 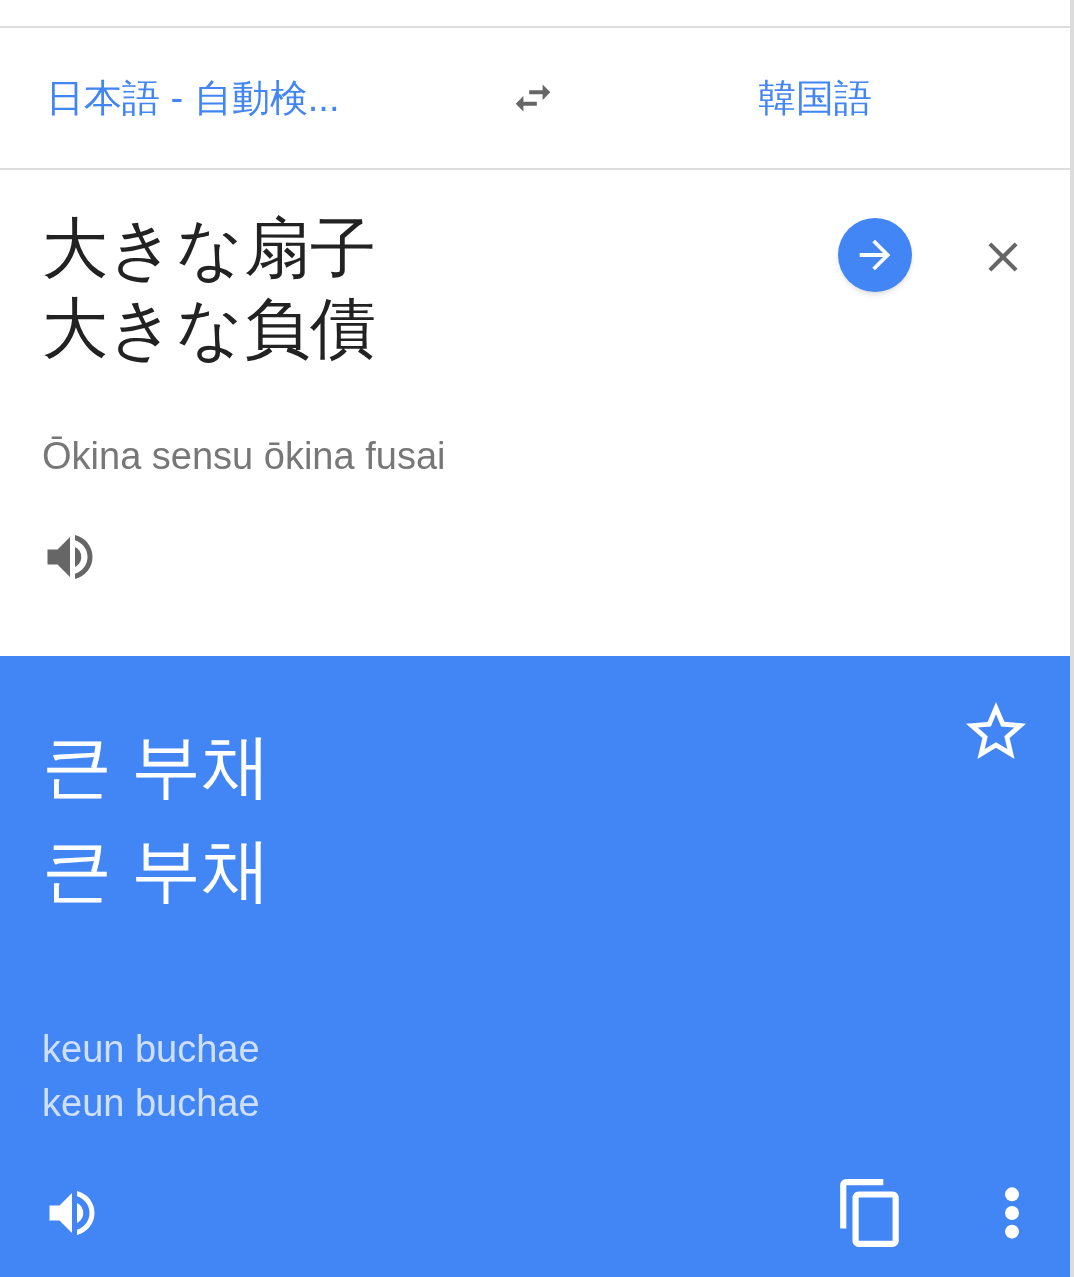 What do you see at coordinates (875, 255) in the screenshot?
I see `translate-button` at bounding box center [875, 255].